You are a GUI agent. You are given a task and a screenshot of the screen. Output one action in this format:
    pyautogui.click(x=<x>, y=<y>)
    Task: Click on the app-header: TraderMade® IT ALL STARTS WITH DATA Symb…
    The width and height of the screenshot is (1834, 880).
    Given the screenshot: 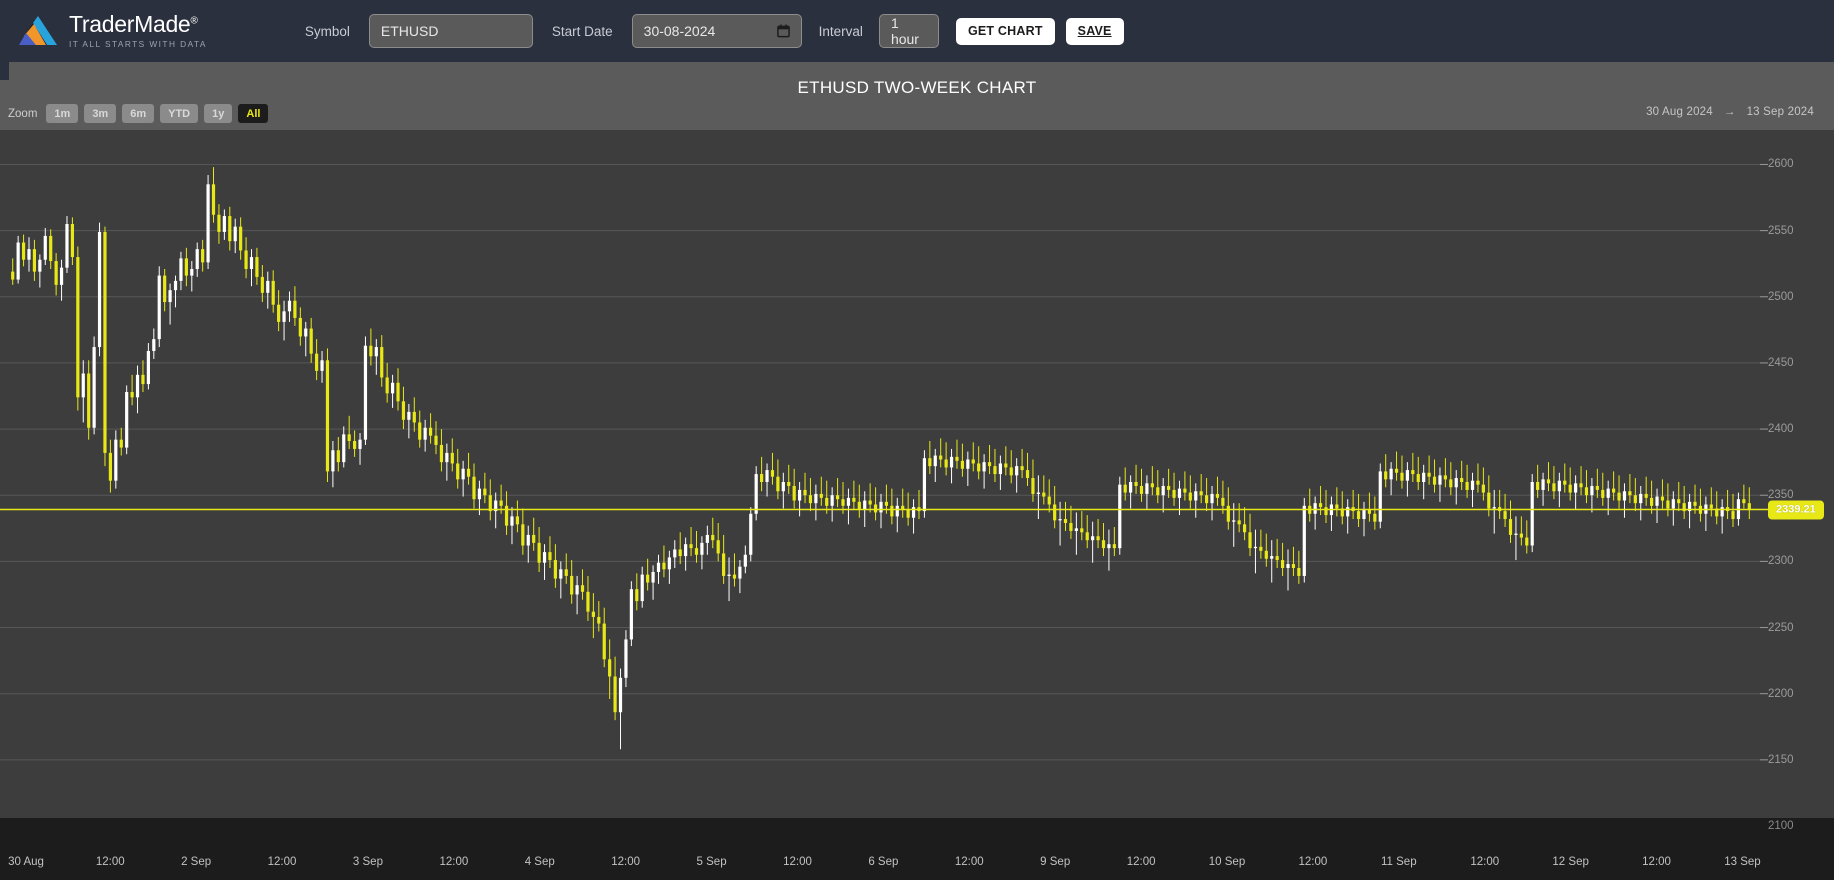 What is the action you would take?
    pyautogui.click(x=917, y=31)
    